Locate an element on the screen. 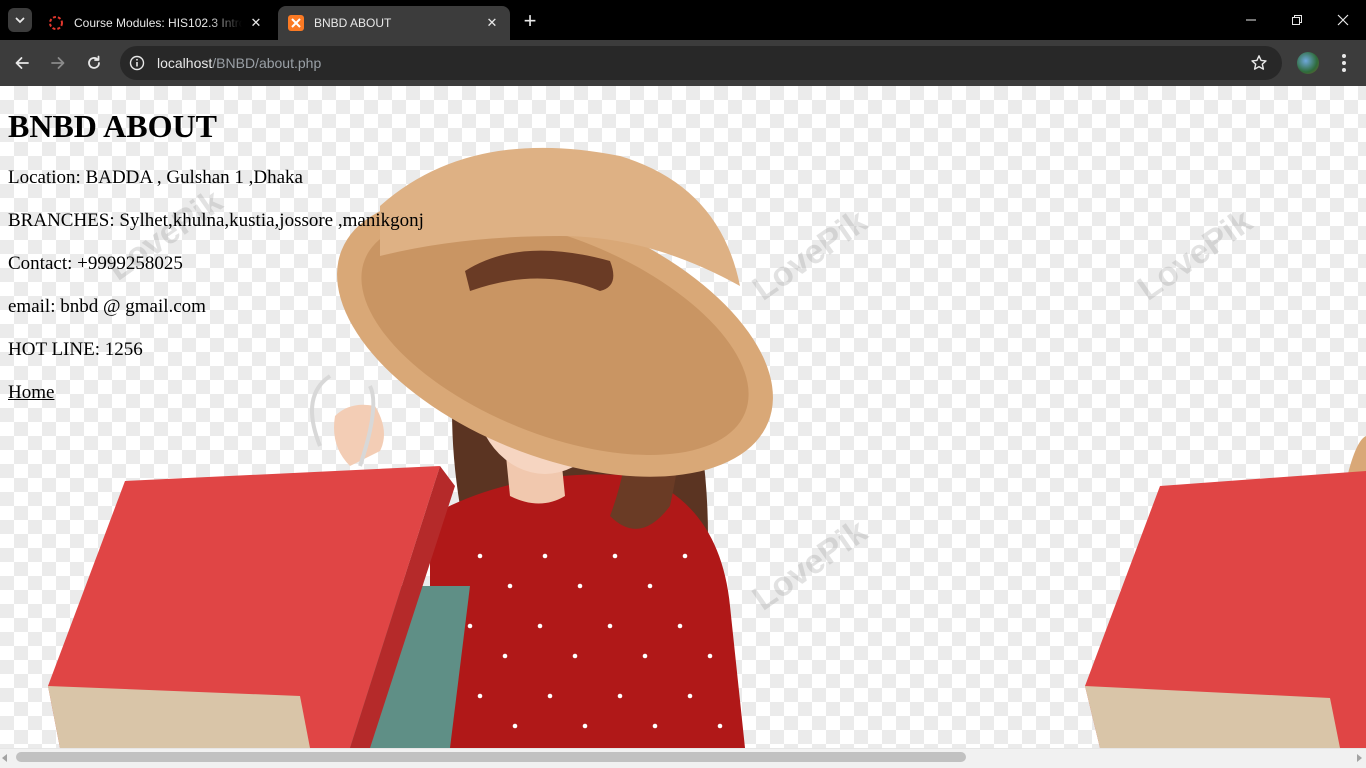 Image resolution: width=1366 pixels, height=768 pixels. url-text: localhost/BNBD/about.php is located at coordinates (239, 63).